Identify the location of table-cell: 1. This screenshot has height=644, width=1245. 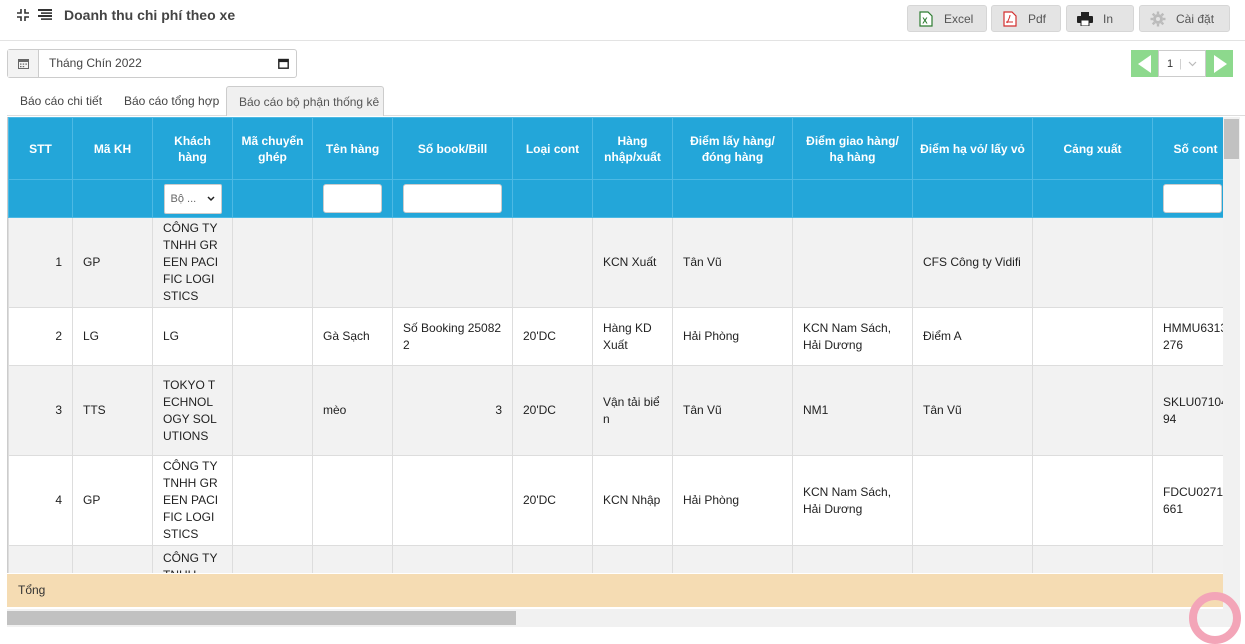
(40, 262).